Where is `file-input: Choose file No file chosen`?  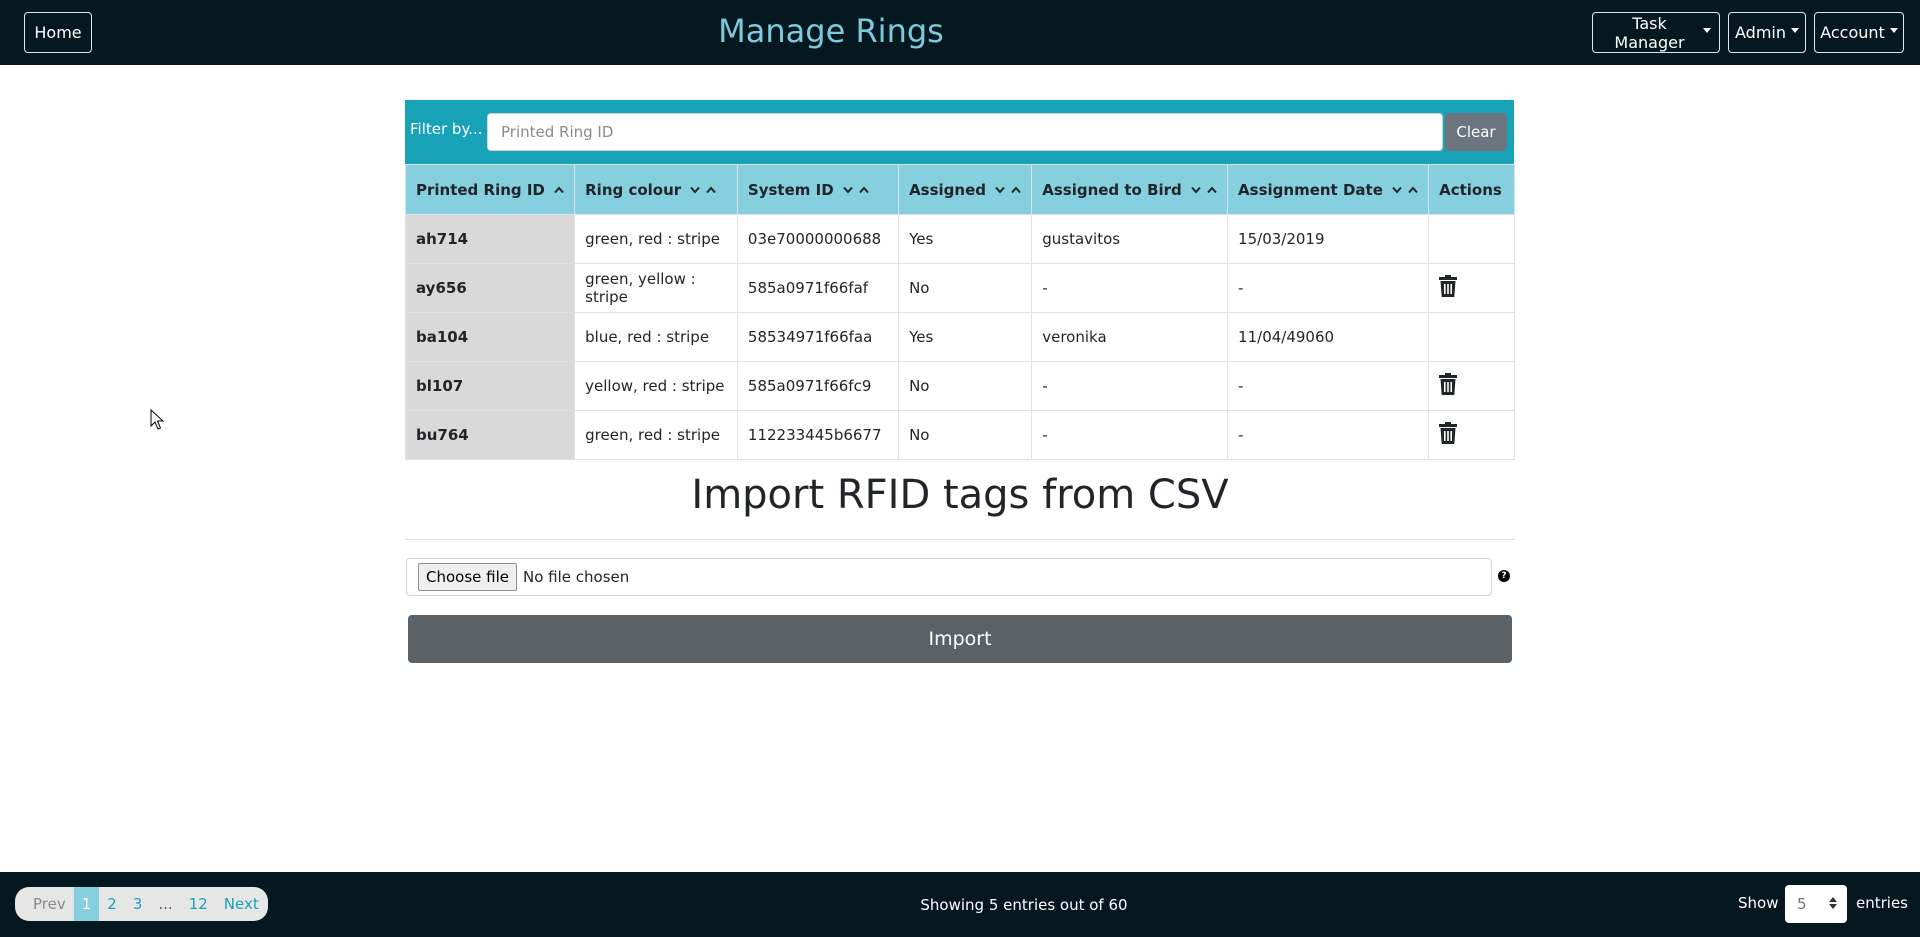 file-input: Choose file No file chosen is located at coordinates (949, 577).